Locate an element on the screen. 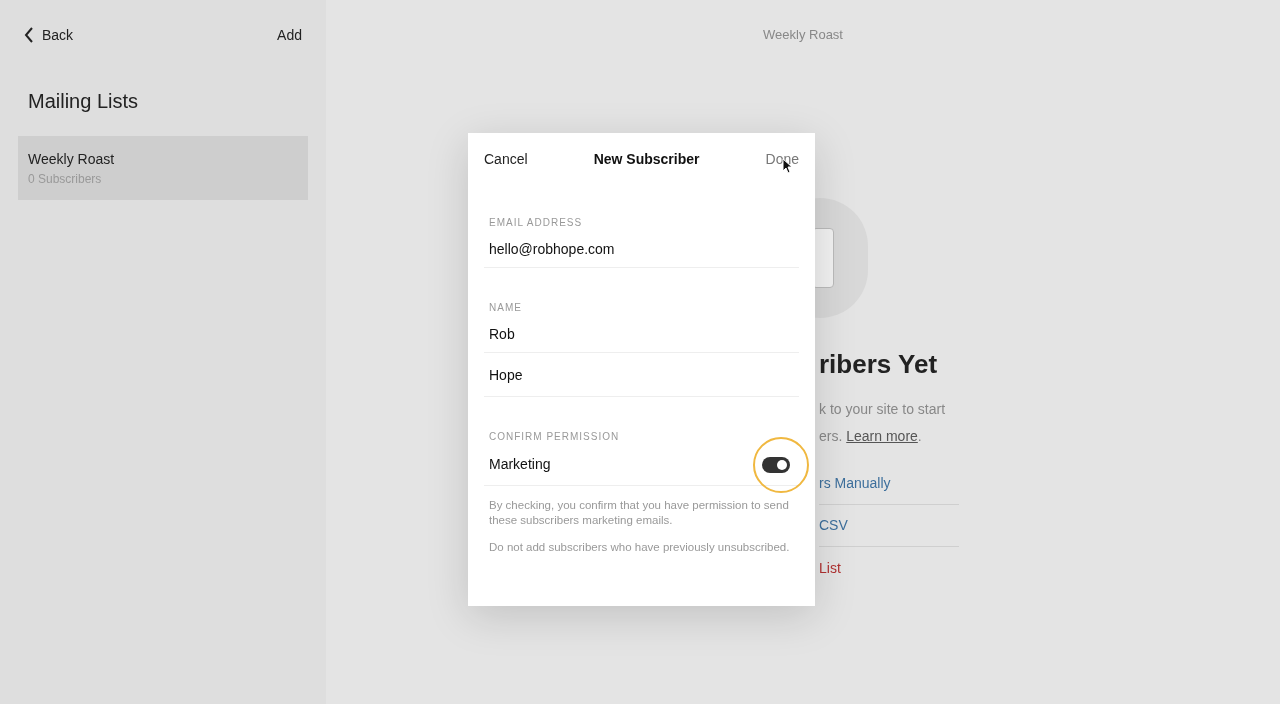 This screenshot has width=1280, height=704. dialog-title: New Subscriber is located at coordinates (646, 159).